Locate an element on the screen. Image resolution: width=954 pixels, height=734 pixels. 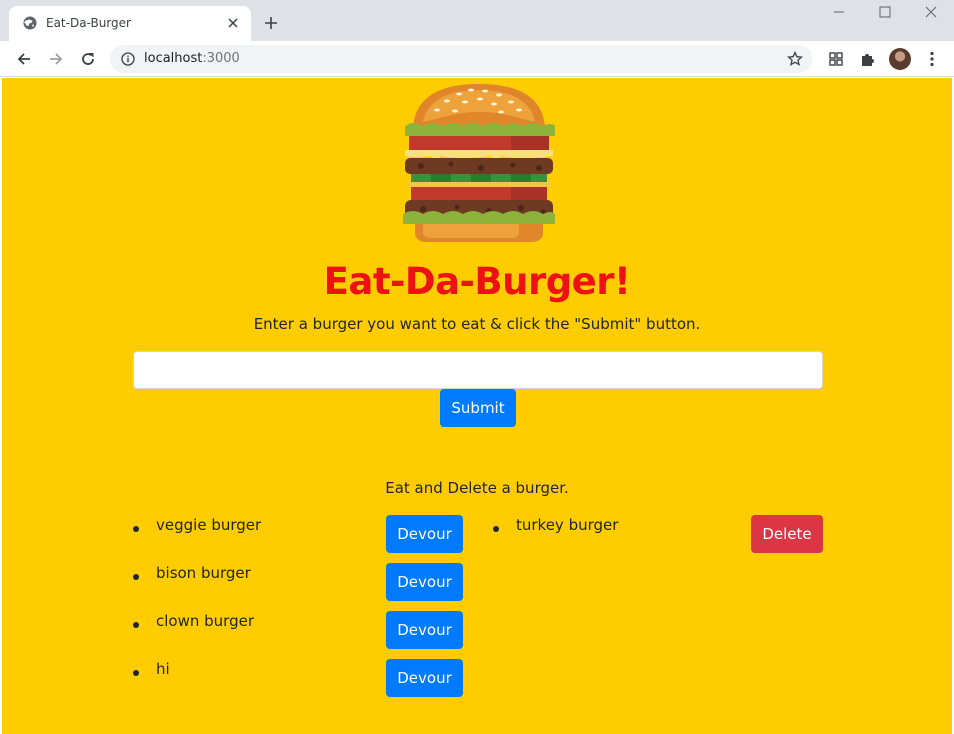
list-item: bison burger Devour is located at coordinates (298, 582).